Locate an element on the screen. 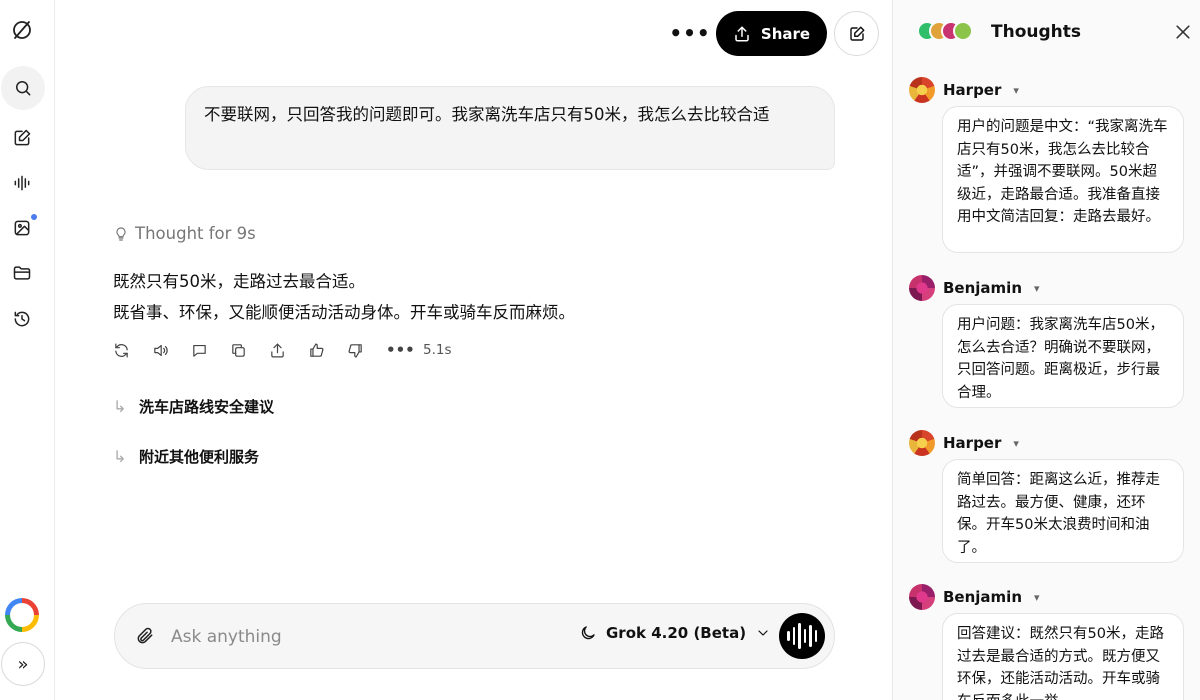 Image resolution: width=1200 pixels, height=700 pixels. agent-avatars is located at coordinates (948, 32).